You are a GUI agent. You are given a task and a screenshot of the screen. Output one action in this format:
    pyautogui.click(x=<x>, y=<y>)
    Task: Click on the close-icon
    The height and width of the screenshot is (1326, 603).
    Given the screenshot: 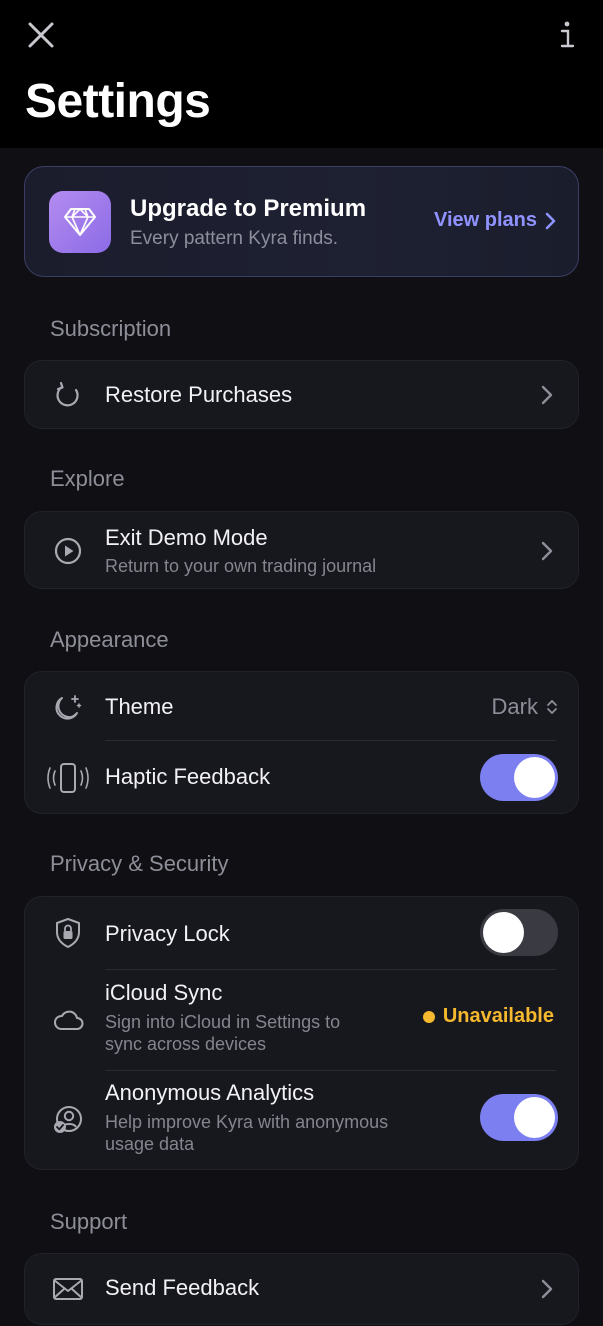 What is the action you would take?
    pyautogui.click(x=41, y=35)
    